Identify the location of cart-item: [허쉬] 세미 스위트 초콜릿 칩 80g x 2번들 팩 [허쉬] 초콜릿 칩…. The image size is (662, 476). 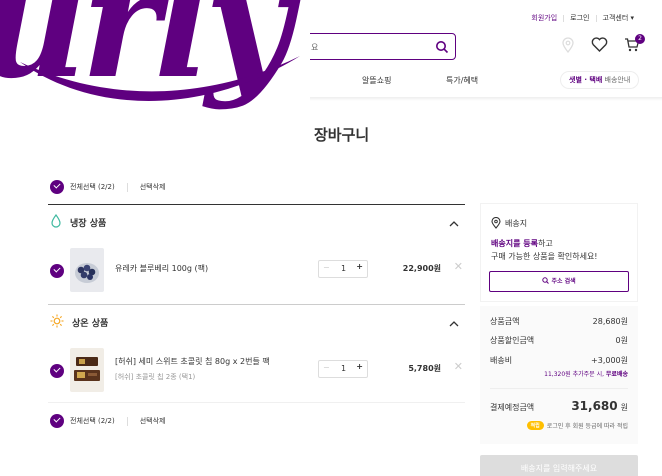
(257, 371).